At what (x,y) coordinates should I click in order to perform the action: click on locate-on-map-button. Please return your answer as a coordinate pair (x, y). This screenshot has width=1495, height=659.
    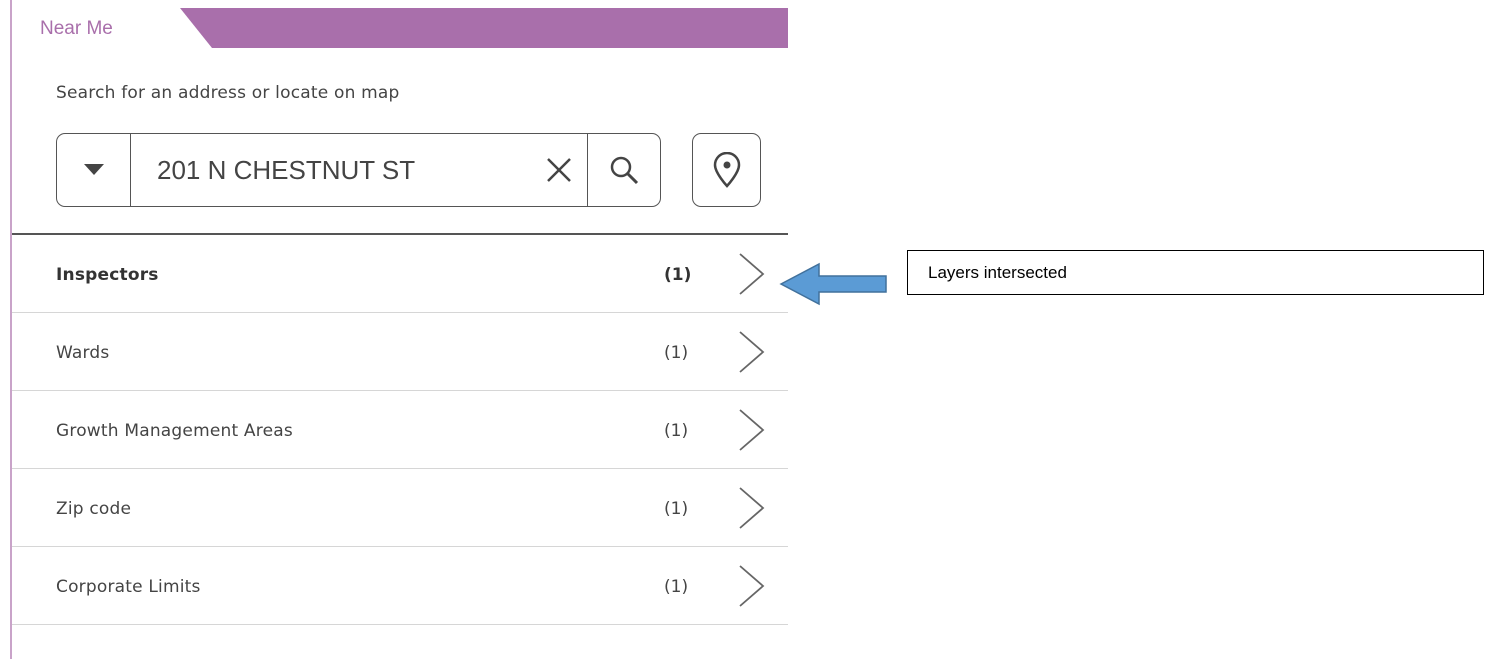
    Looking at the image, I should click on (726, 170).